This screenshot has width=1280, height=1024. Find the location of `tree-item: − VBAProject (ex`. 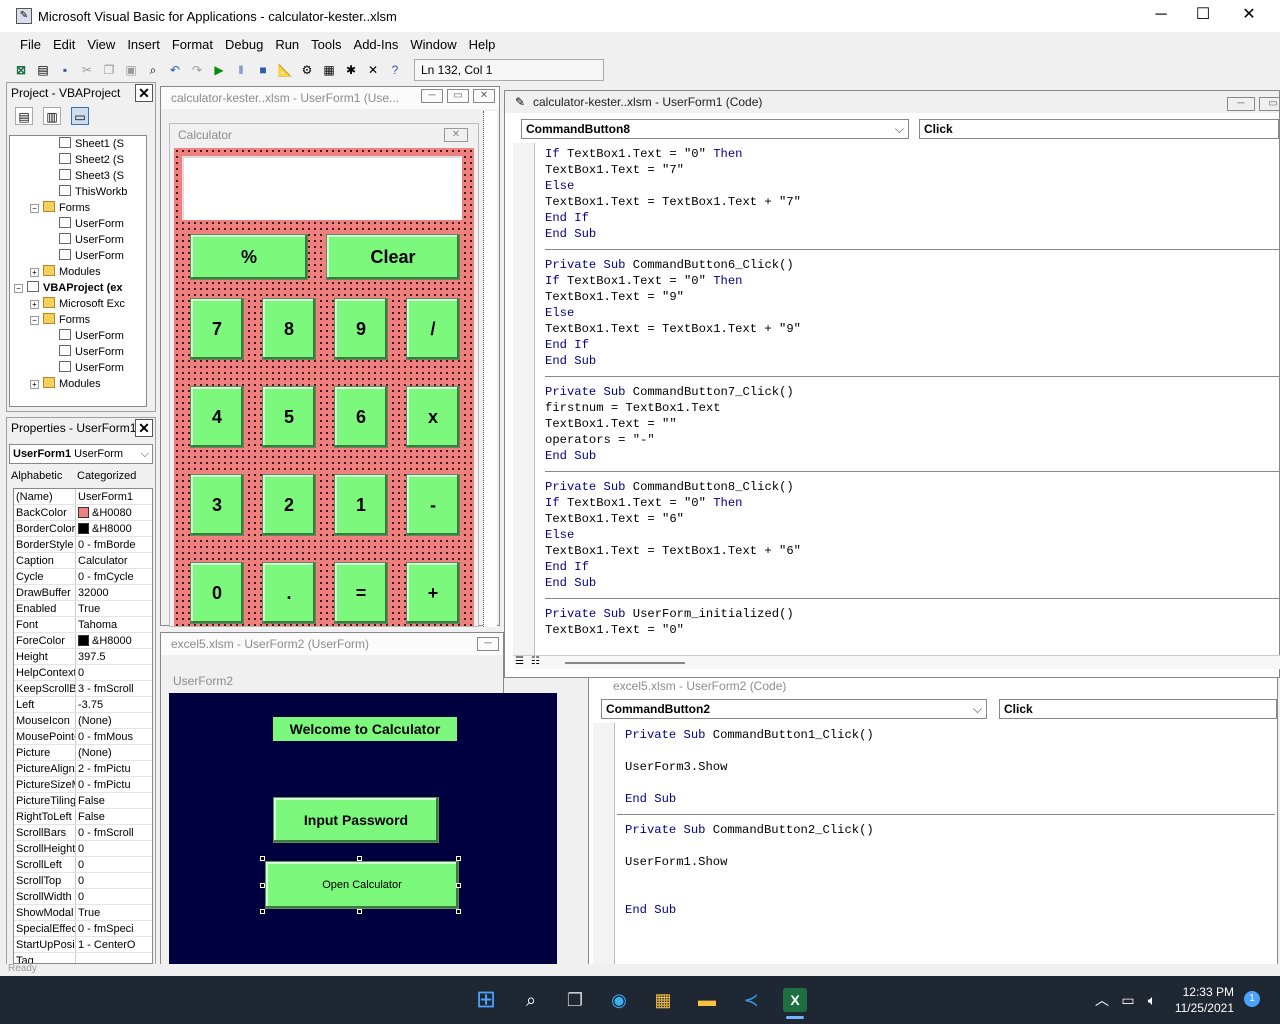

tree-item: − VBAProject (ex is located at coordinates (78, 288).